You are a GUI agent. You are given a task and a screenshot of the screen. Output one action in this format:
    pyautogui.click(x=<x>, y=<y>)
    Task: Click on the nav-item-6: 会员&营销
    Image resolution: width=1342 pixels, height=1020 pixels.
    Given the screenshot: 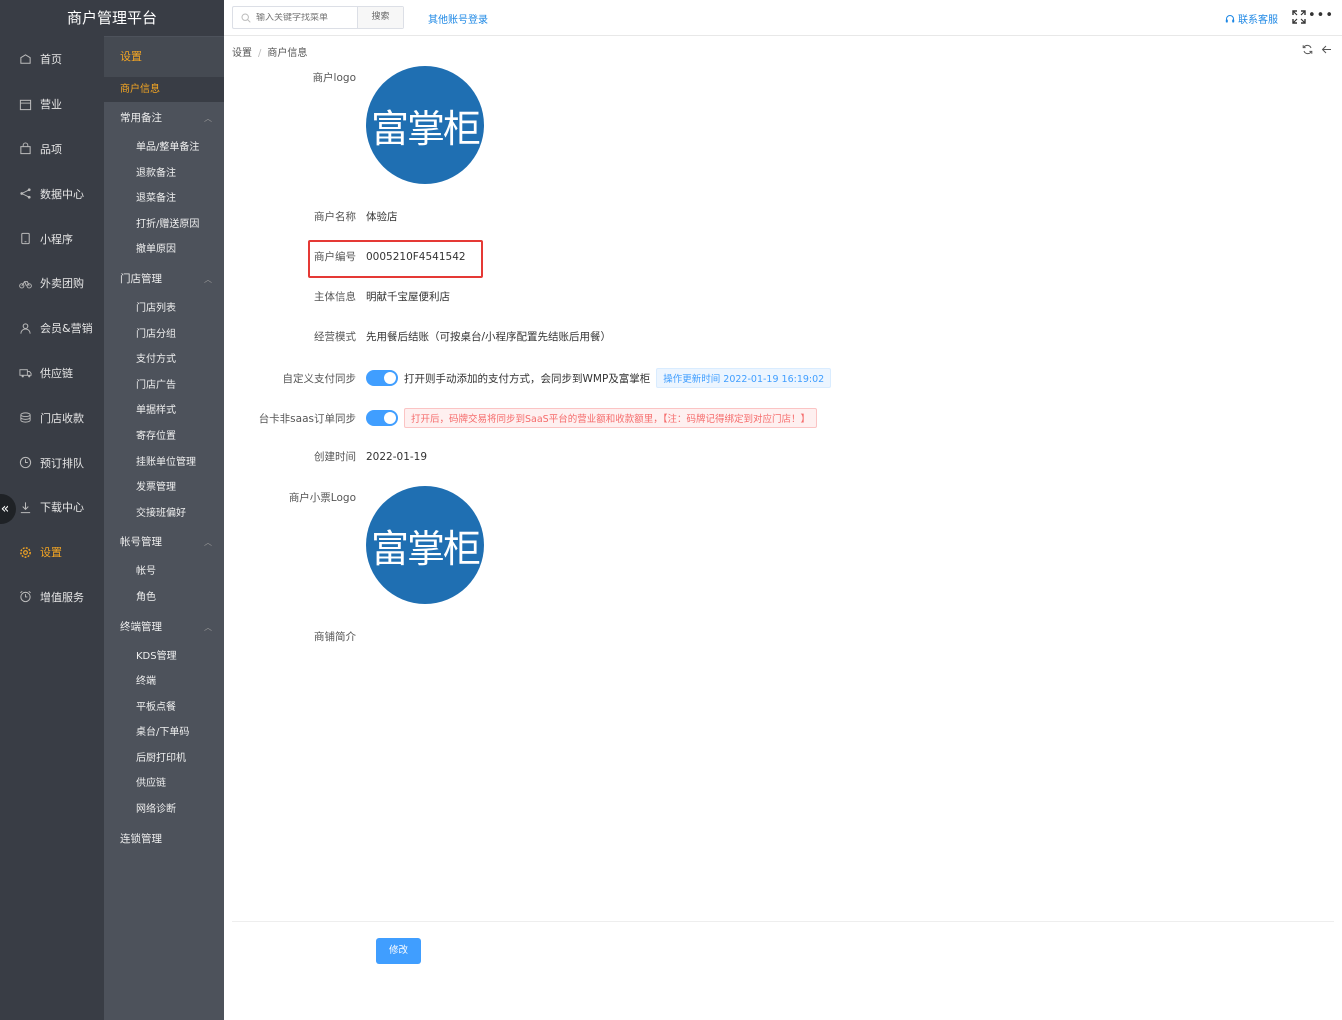 What is the action you would take?
    pyautogui.click(x=52, y=328)
    